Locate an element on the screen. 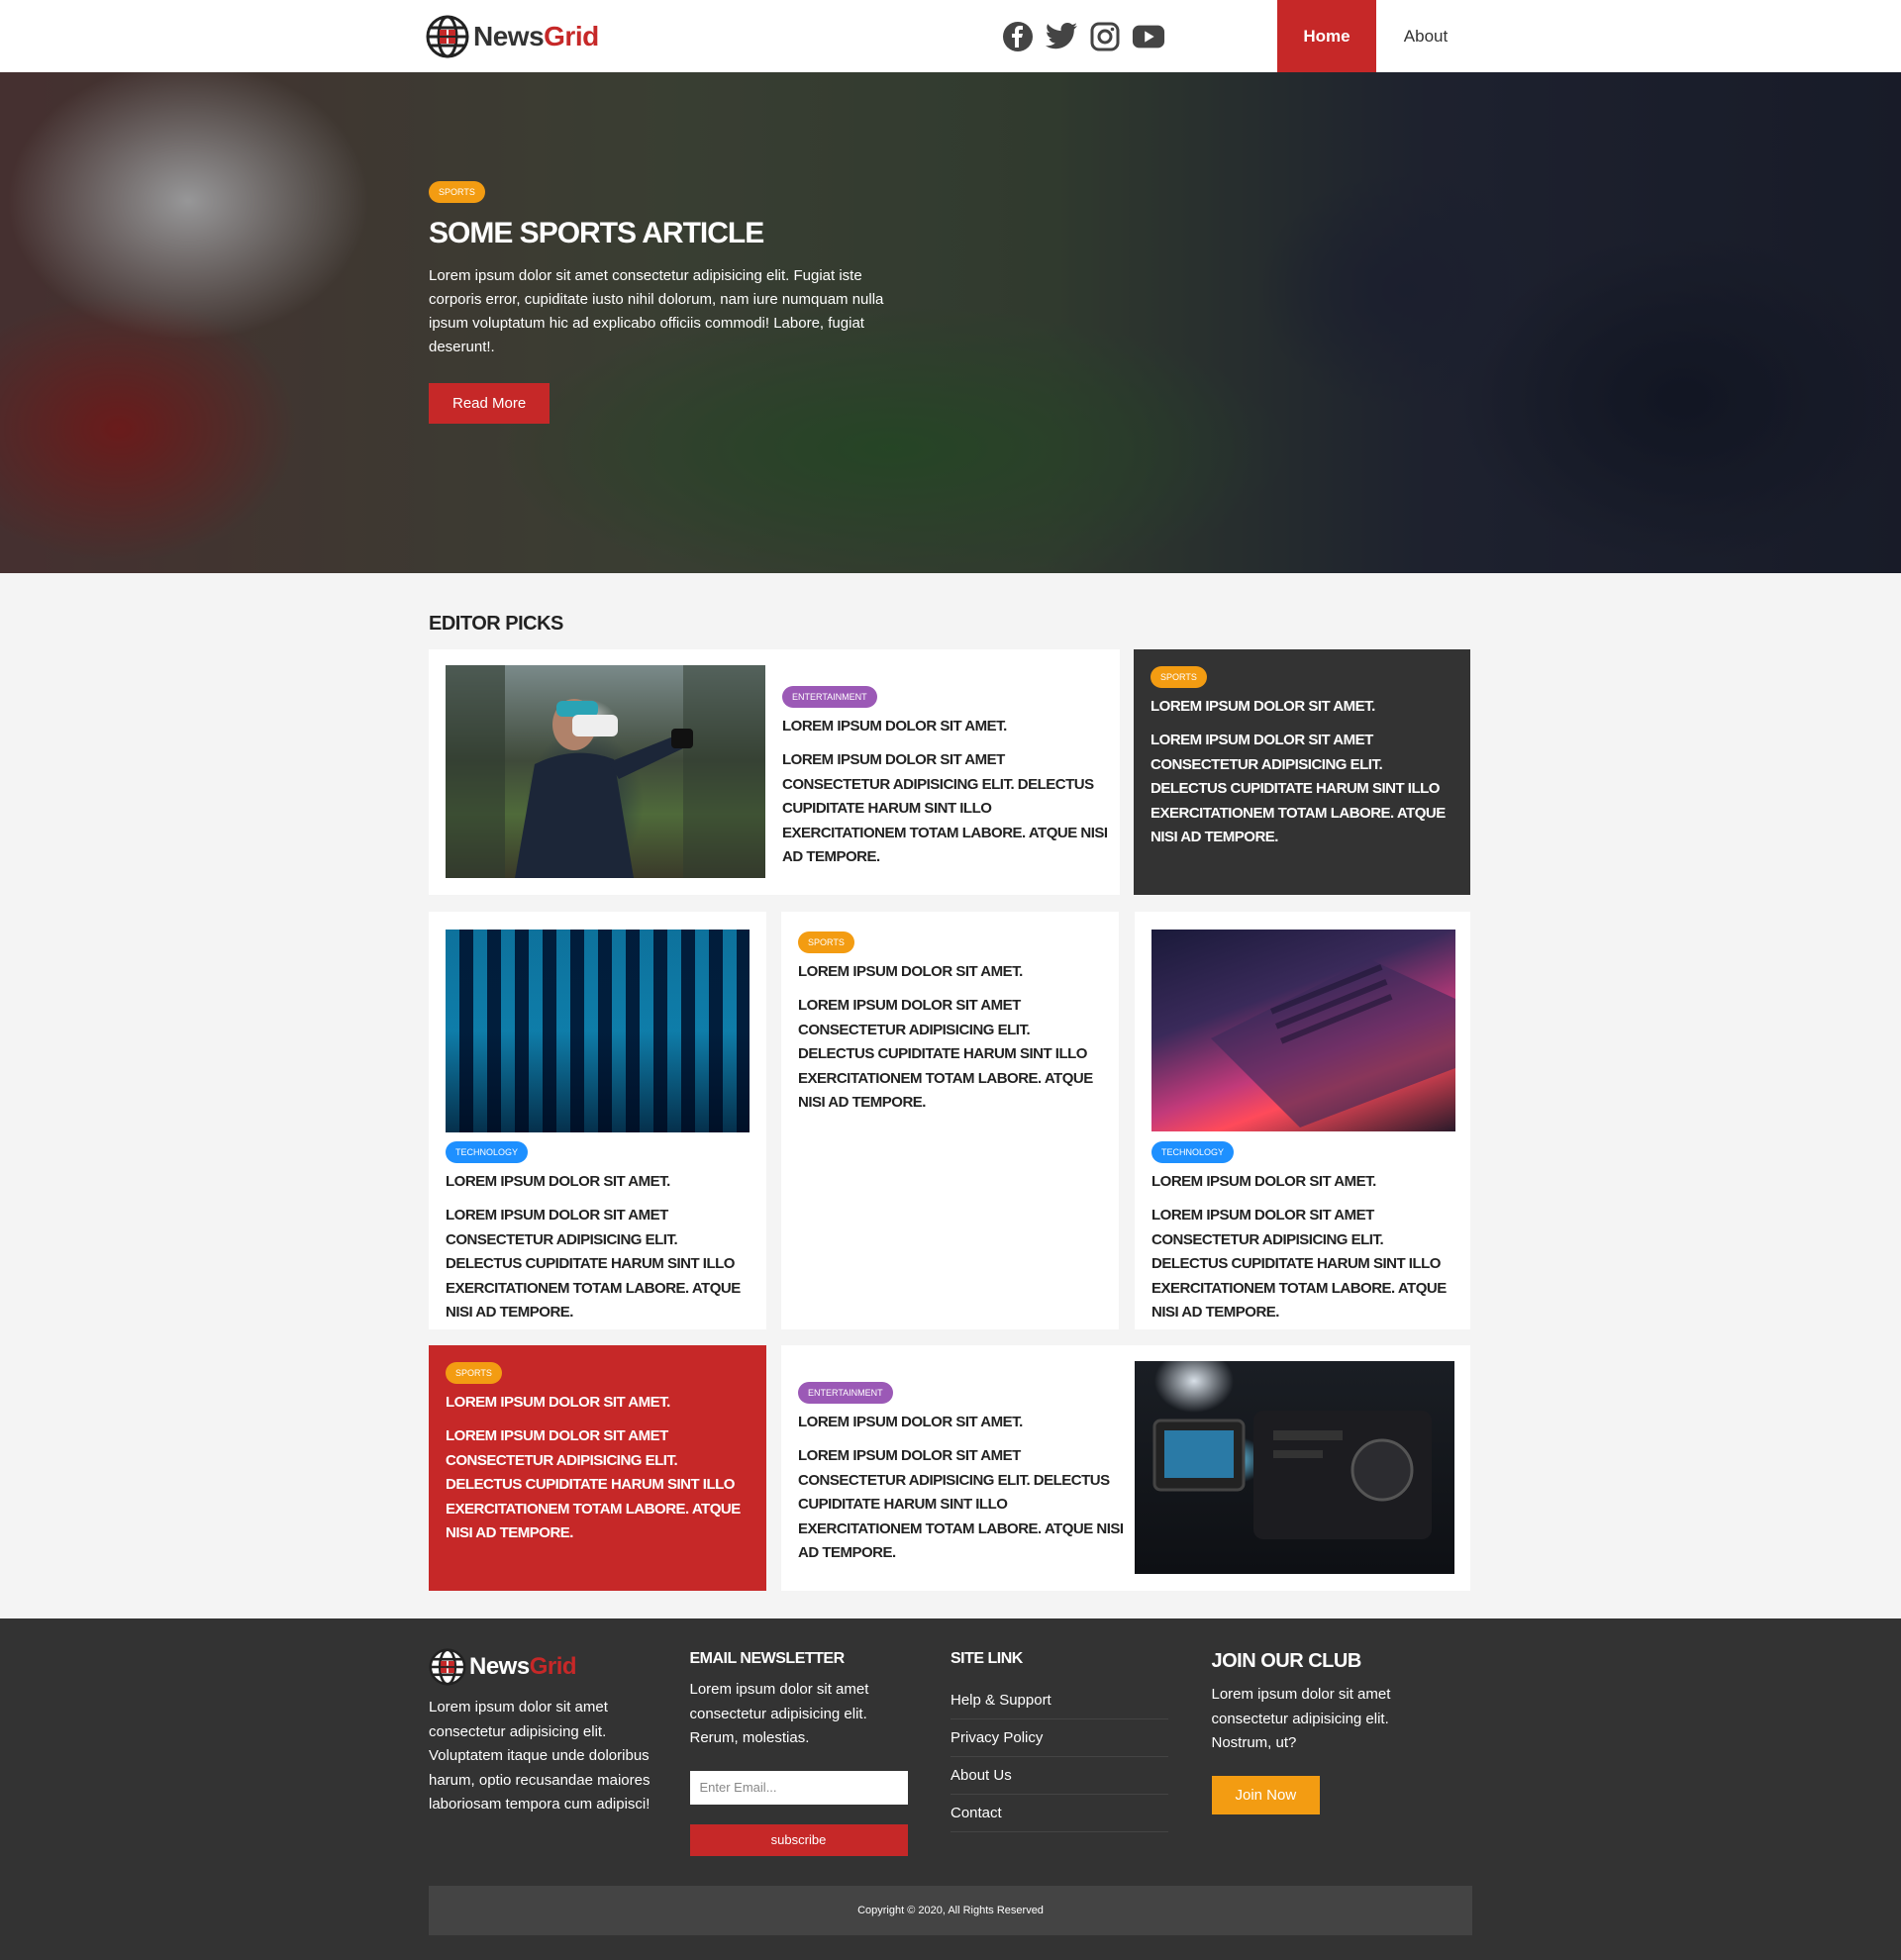 The width and height of the screenshot is (1901, 1960). brand-name: NewsGrid is located at coordinates (536, 36).